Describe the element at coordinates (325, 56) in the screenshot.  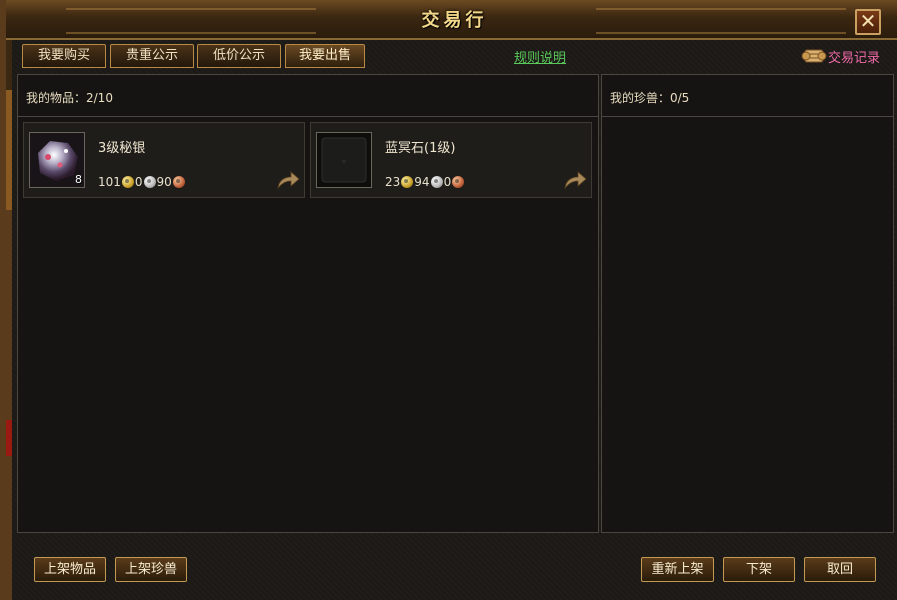
I see `tab-sell: 我要出售` at that location.